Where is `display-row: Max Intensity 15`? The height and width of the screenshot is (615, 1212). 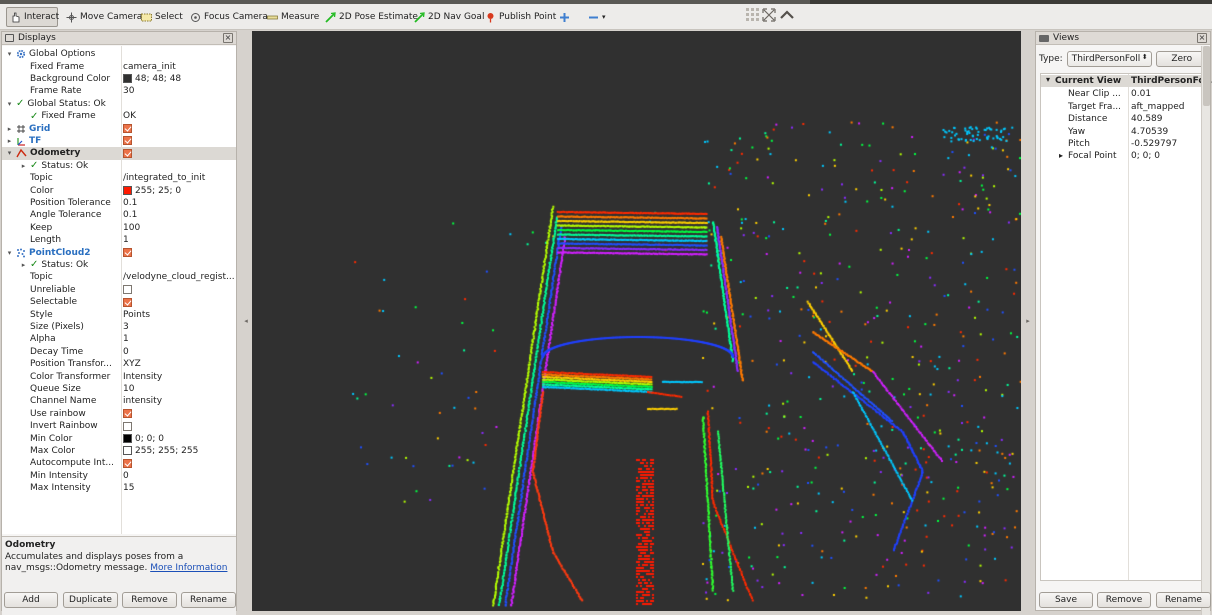
display-row: Max Intensity 15 is located at coordinates (119, 488).